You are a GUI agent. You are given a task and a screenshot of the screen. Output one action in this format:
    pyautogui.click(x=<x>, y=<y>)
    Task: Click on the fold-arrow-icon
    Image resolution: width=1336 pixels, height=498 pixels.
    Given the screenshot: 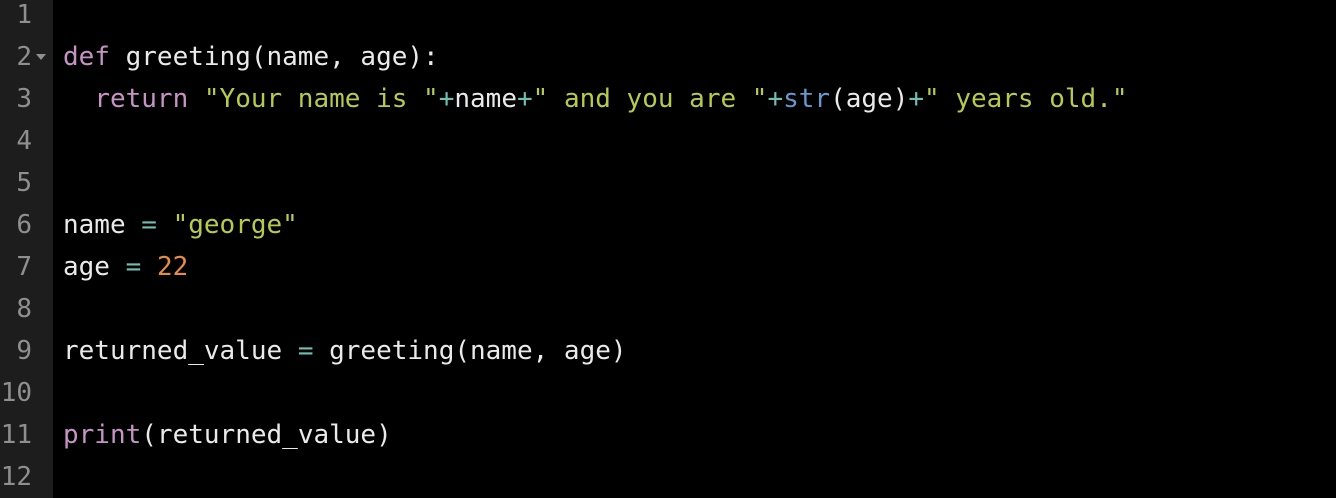 What is the action you would take?
    pyautogui.click(x=41, y=57)
    